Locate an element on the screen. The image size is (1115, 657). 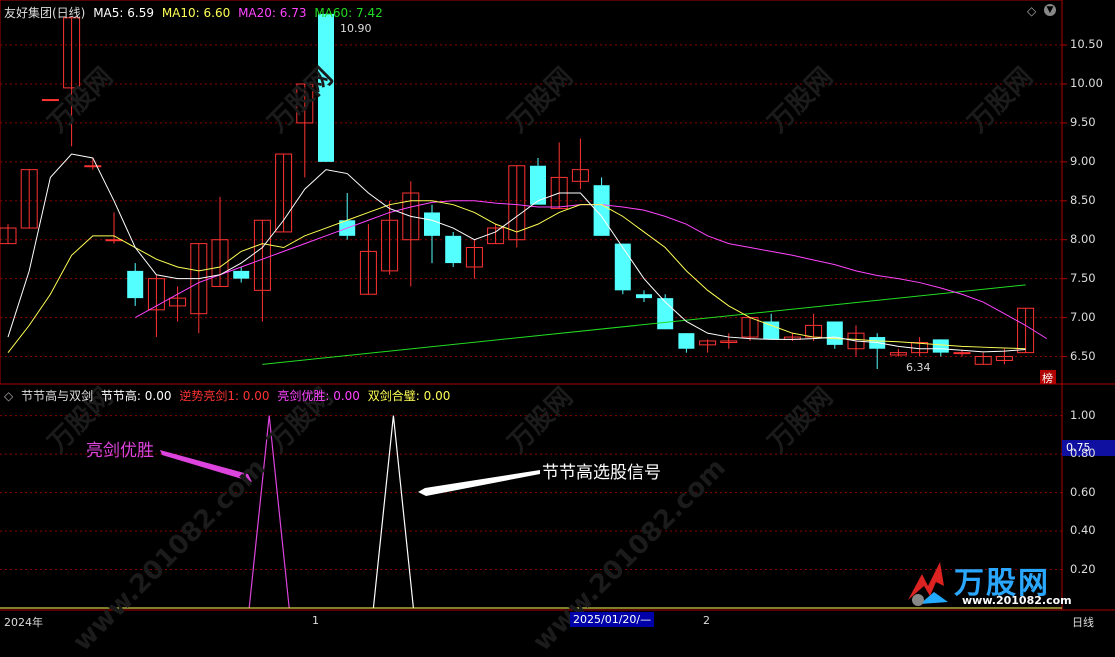
indicator-tick-label: 0.60 is located at coordinates (1083, 491).